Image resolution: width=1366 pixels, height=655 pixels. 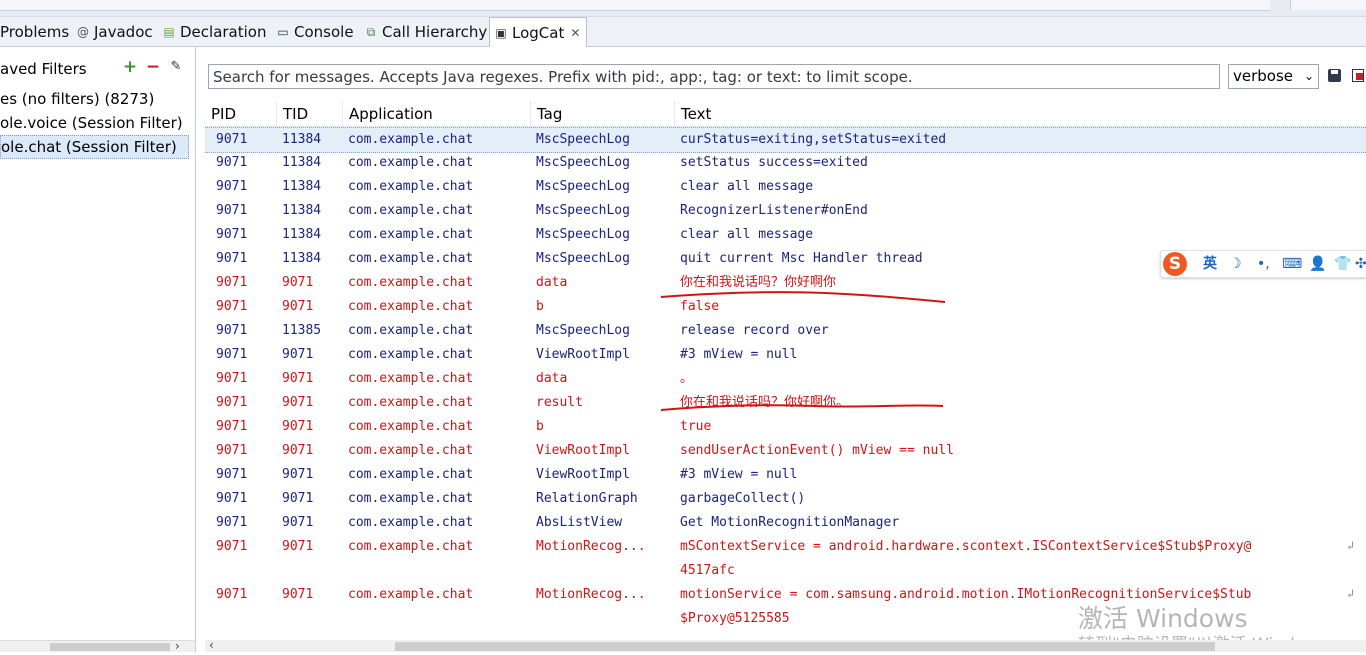 What do you see at coordinates (1292, 264) in the screenshot?
I see `keyboard-icon: ⌨` at bounding box center [1292, 264].